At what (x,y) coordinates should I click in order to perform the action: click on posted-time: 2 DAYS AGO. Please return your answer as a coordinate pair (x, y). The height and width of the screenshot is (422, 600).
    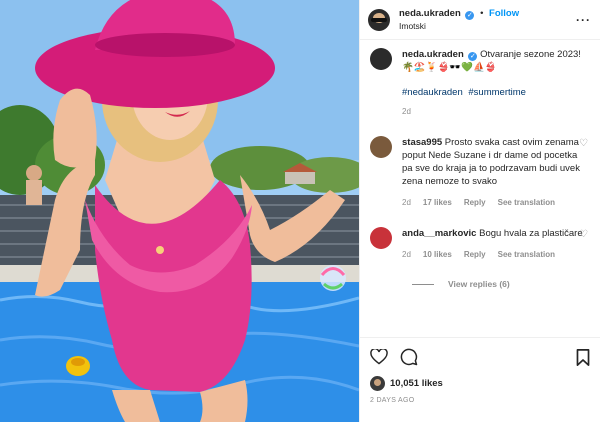
    Looking at the image, I should click on (392, 400).